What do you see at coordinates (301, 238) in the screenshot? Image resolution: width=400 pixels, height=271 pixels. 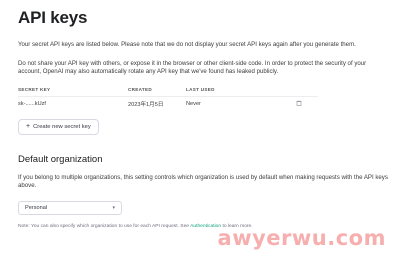 I see `watermark-text: awyerwu.com` at bounding box center [301, 238].